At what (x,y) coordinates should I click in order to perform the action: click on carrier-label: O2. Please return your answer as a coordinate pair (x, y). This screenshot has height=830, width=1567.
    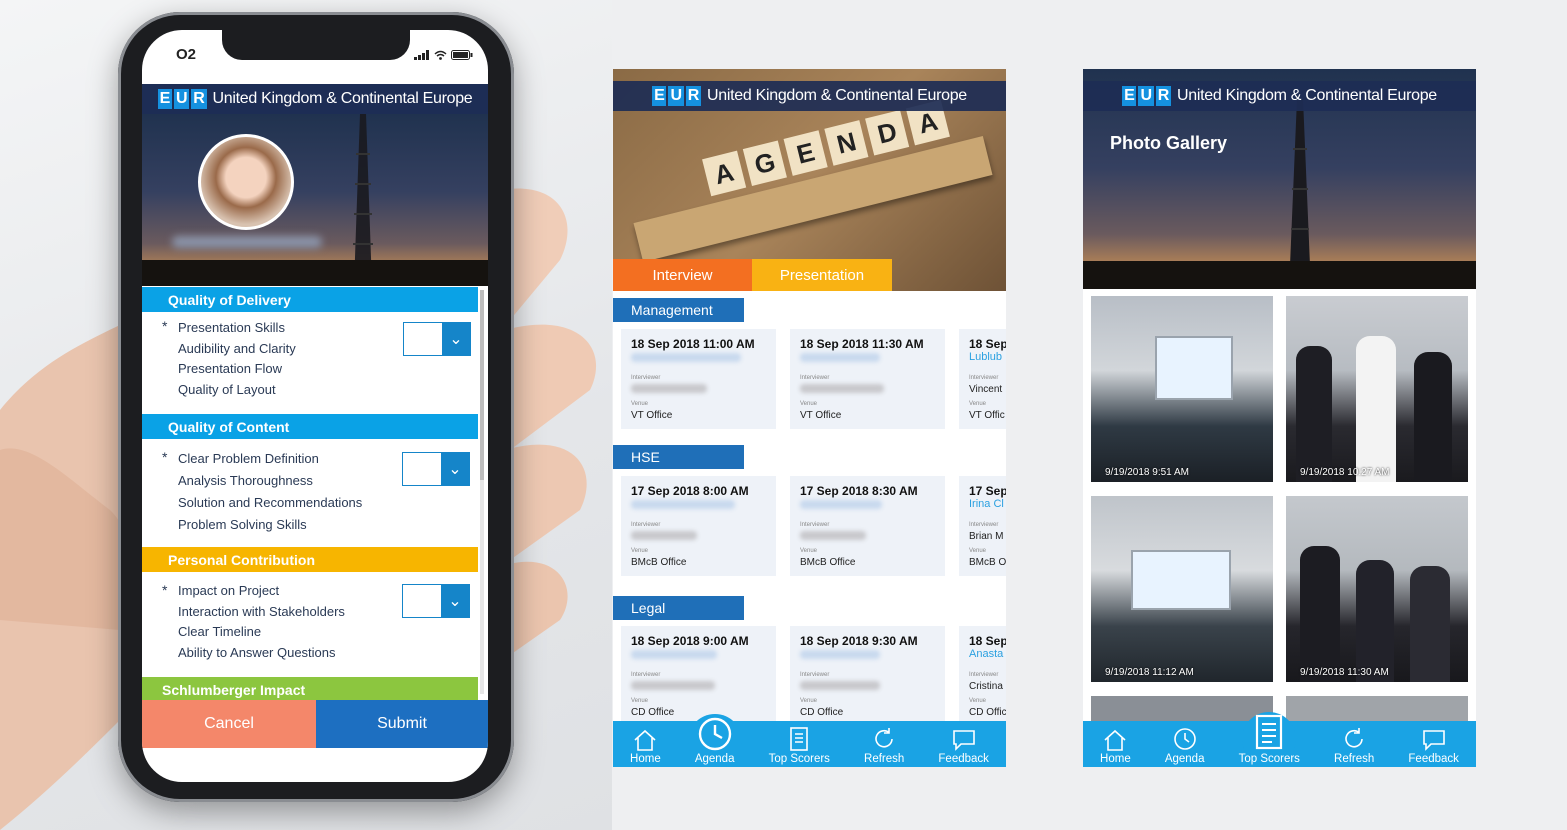
    Looking at the image, I should click on (186, 54).